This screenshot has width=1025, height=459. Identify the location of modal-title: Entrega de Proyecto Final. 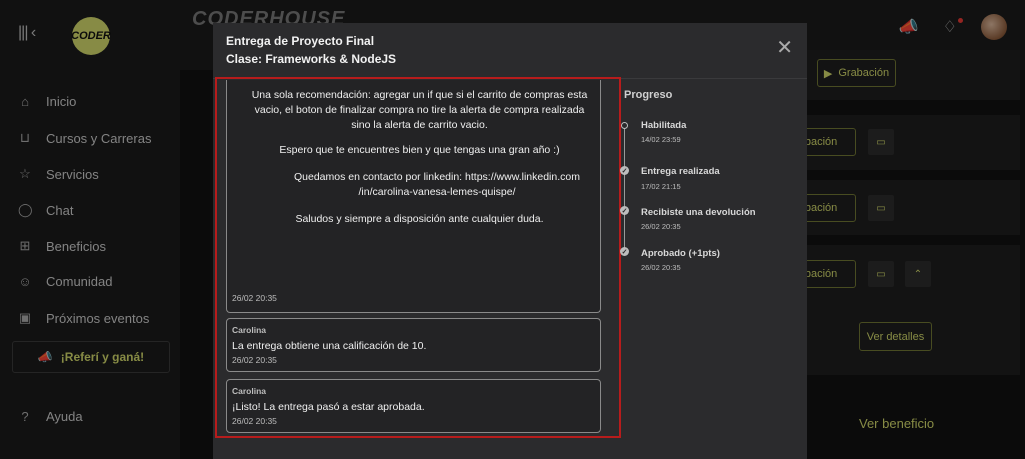
(300, 41).